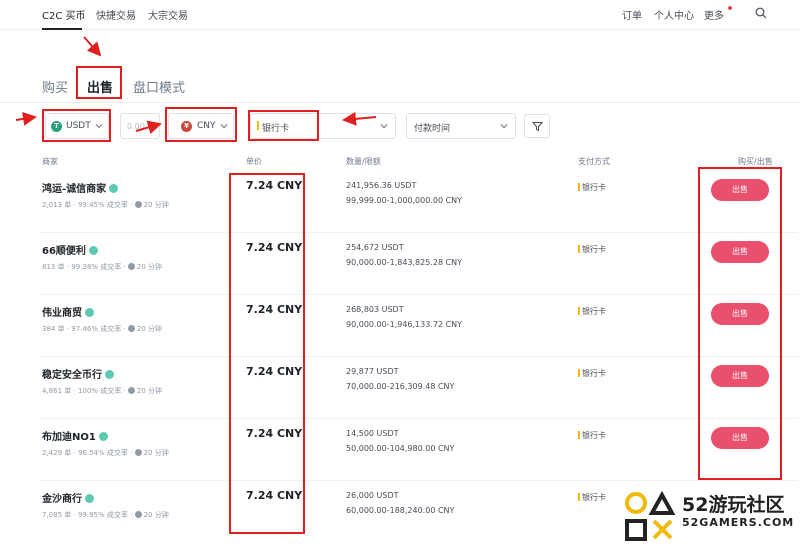 The image size is (800, 547). I want to click on watermark-logo-icon, so click(650, 515).